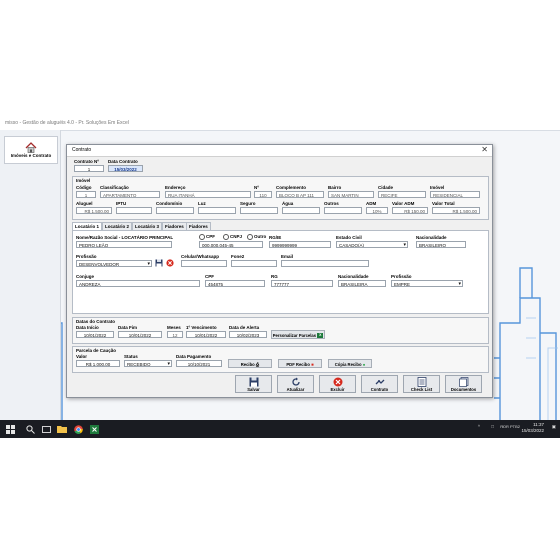  I want to click on recibo-button: Recibo ⎙, so click(250, 363).